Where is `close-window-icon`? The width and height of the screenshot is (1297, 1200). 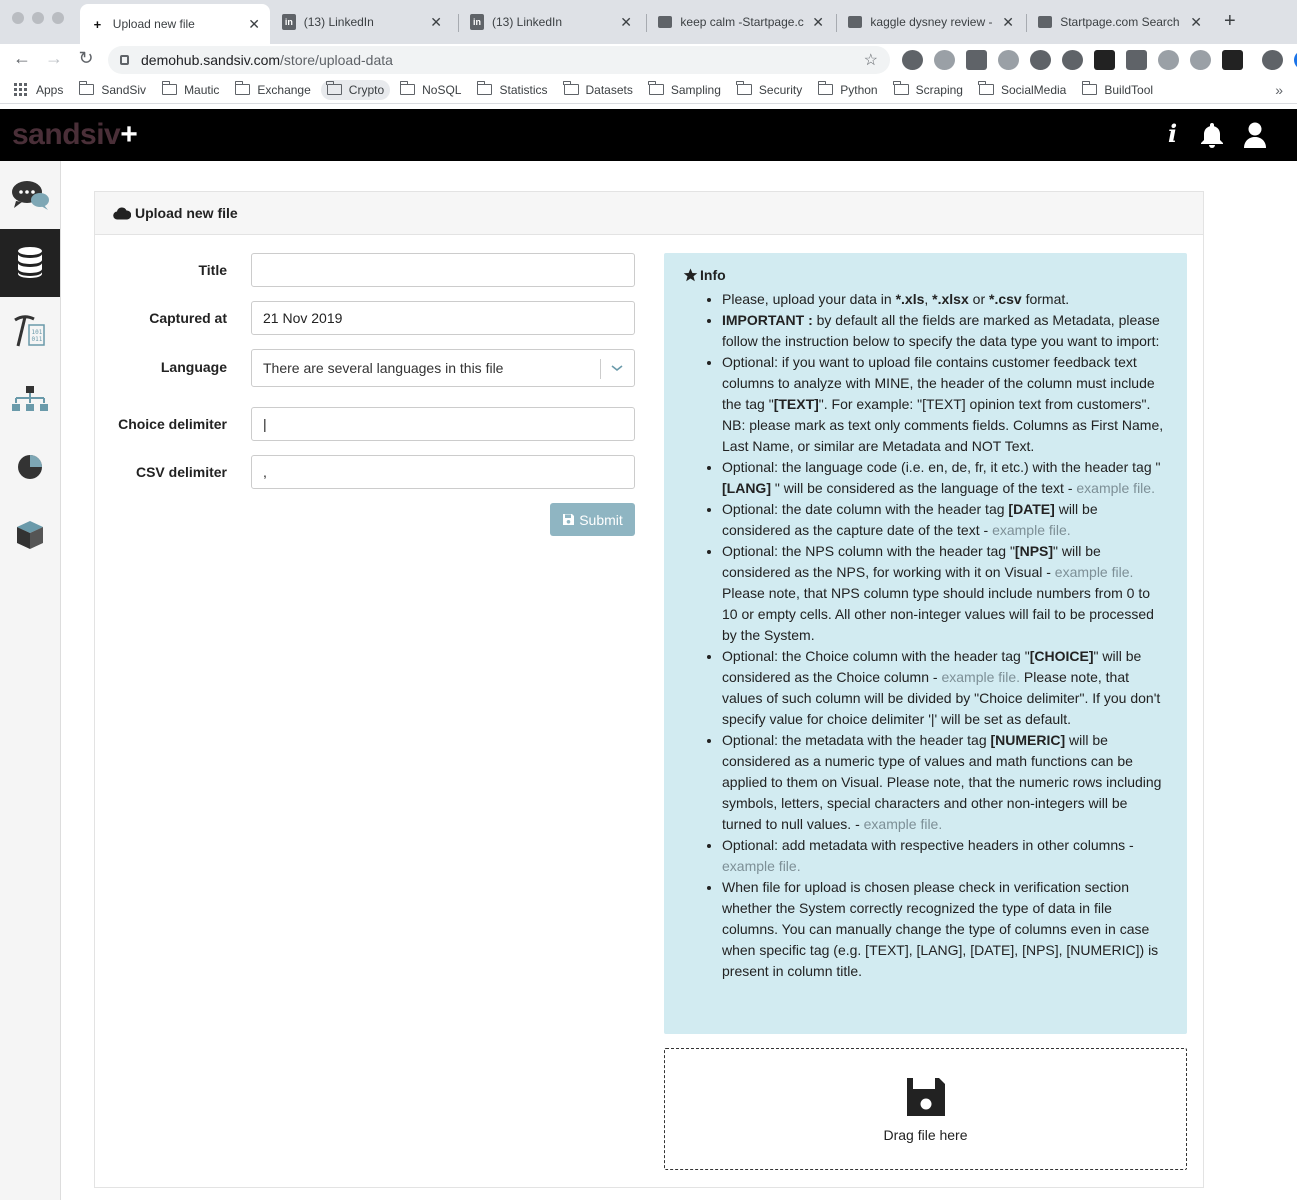
close-window-icon is located at coordinates (18, 18).